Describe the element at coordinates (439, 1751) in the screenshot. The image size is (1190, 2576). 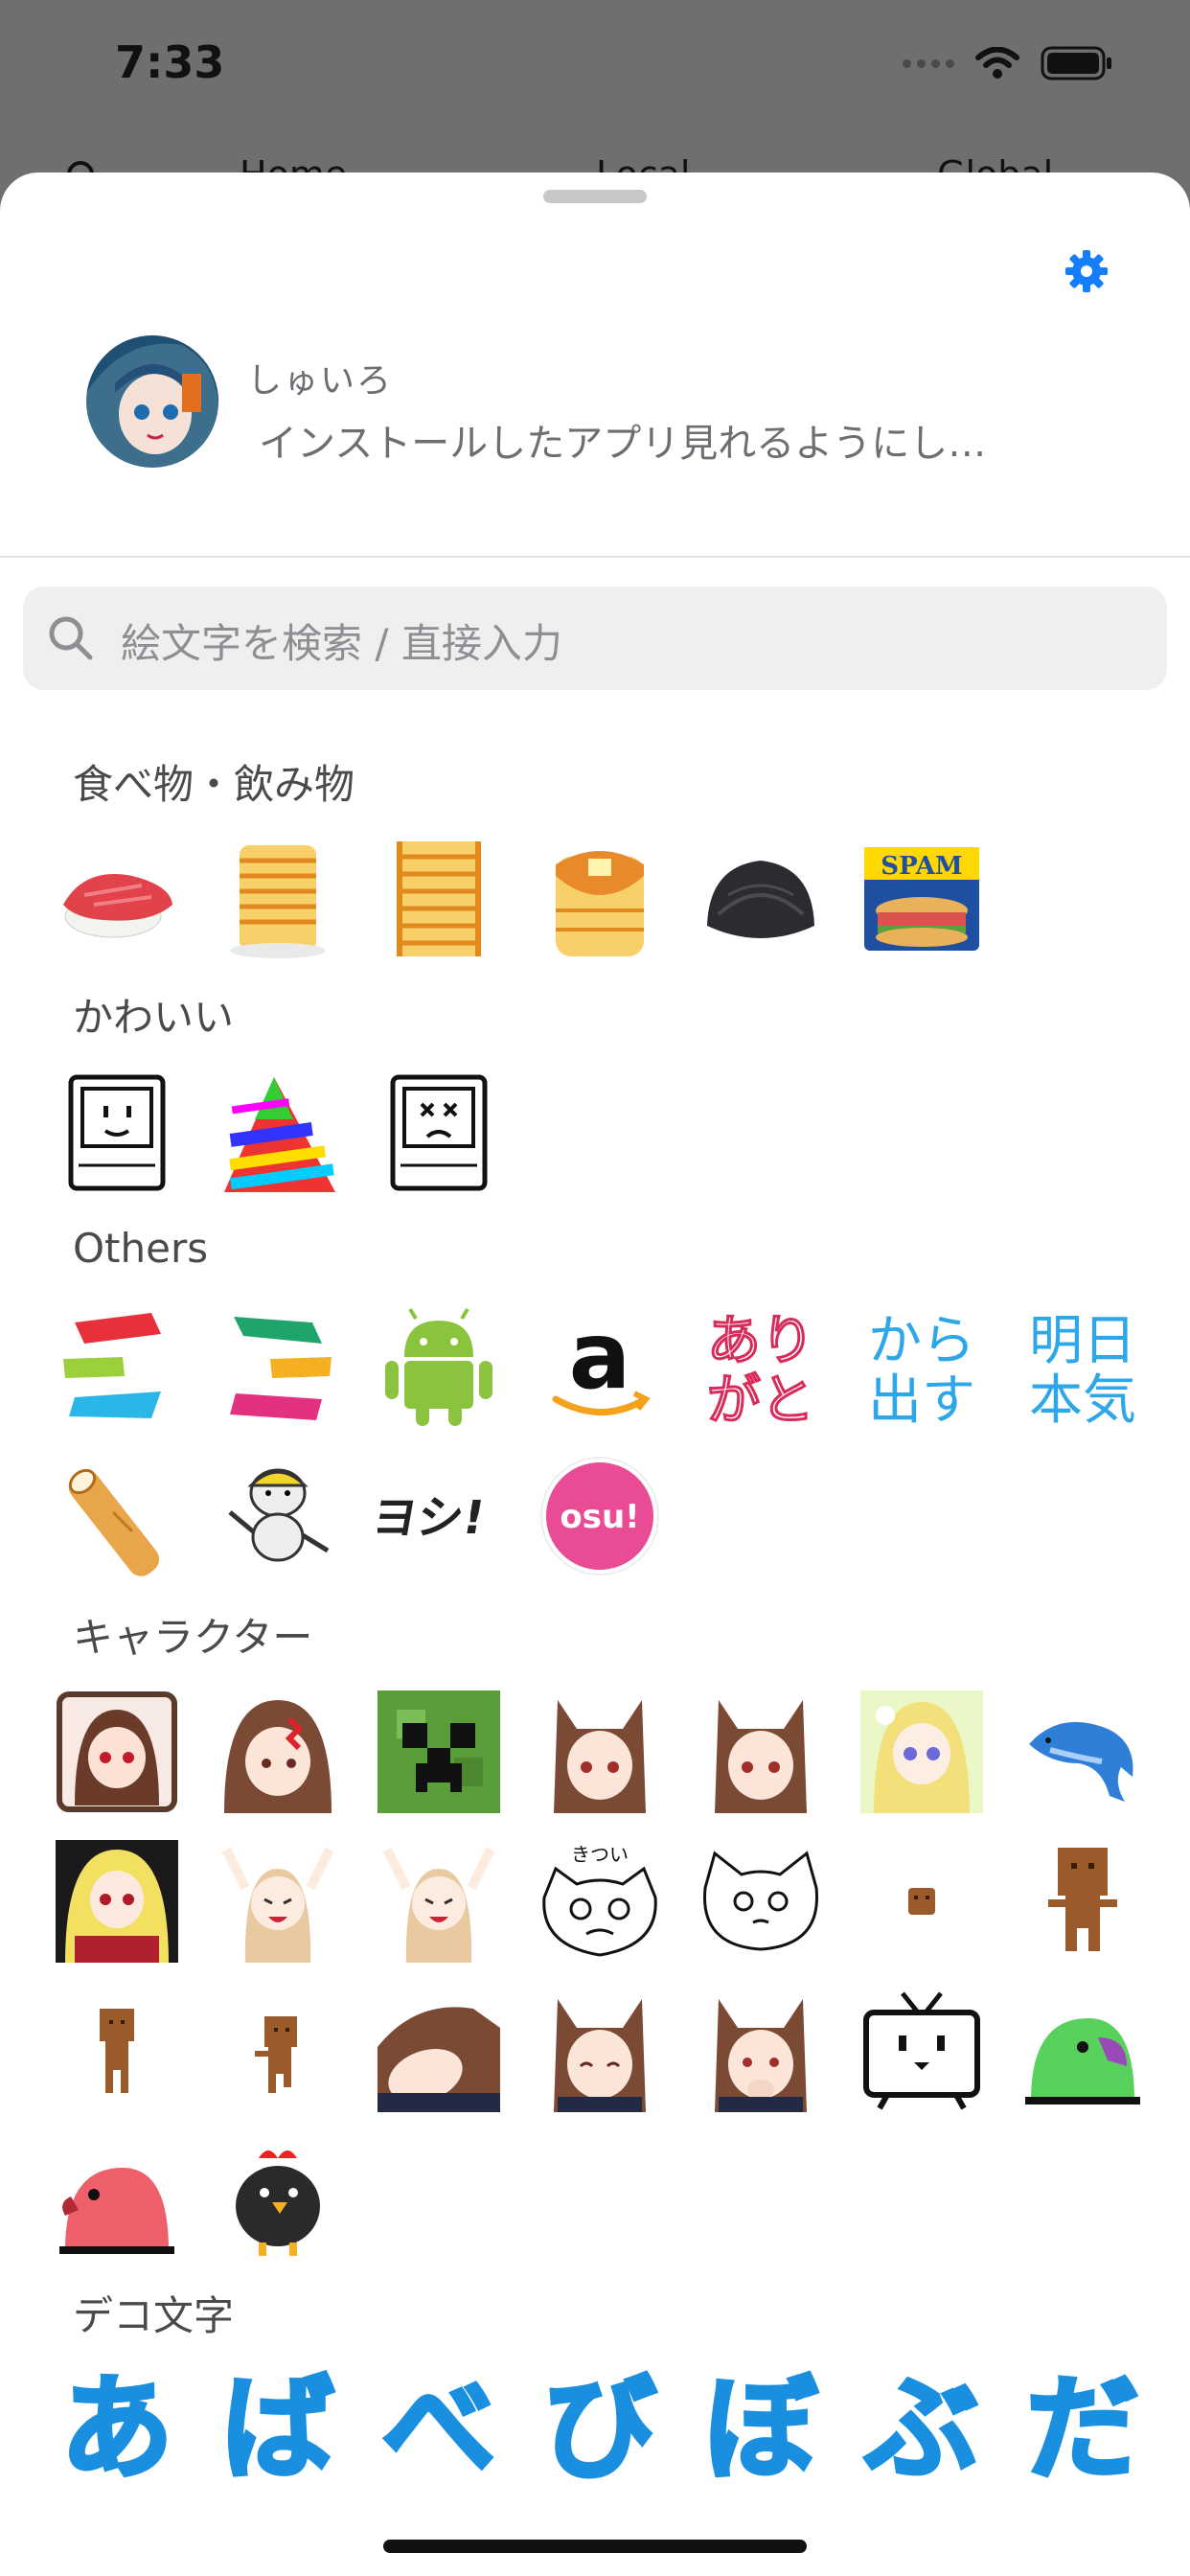
I see `emoji-creeper` at that location.